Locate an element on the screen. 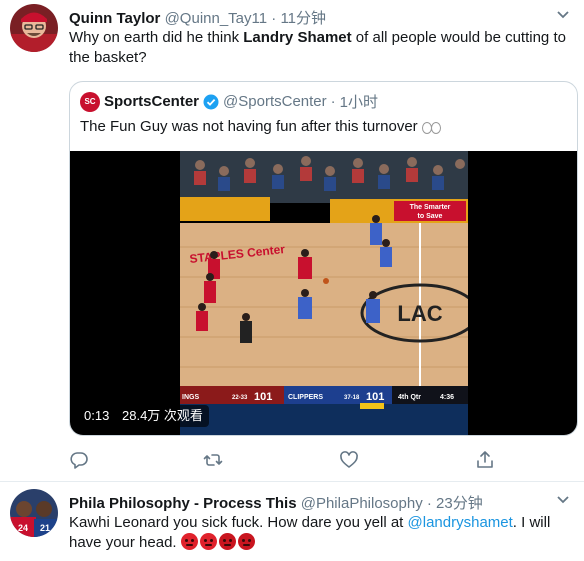 The width and height of the screenshot is (584, 561). like-icon is located at coordinates (349, 460).